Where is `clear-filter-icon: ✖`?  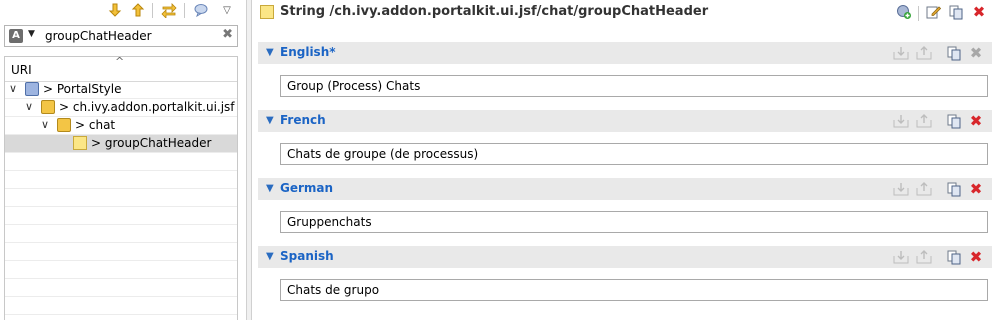
clear-filter-icon: ✖ is located at coordinates (227, 34).